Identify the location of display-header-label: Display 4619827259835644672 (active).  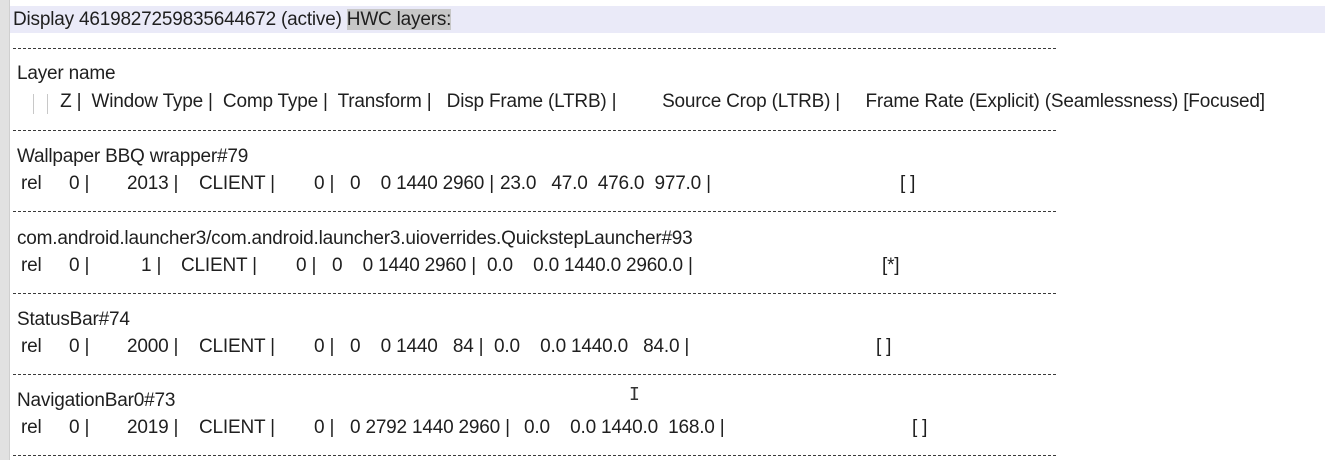
(180, 19).